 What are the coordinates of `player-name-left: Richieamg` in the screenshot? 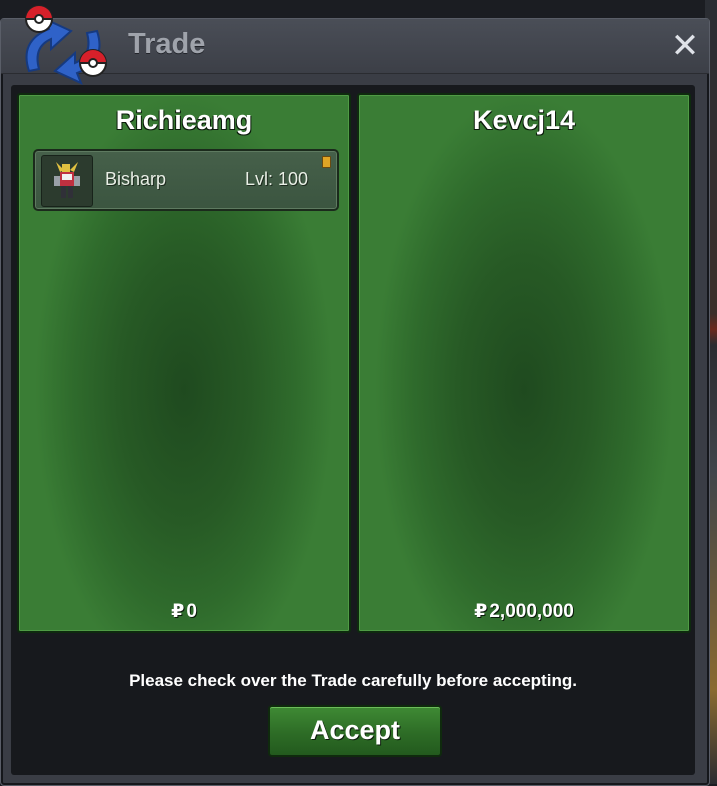 It's located at (184, 120).